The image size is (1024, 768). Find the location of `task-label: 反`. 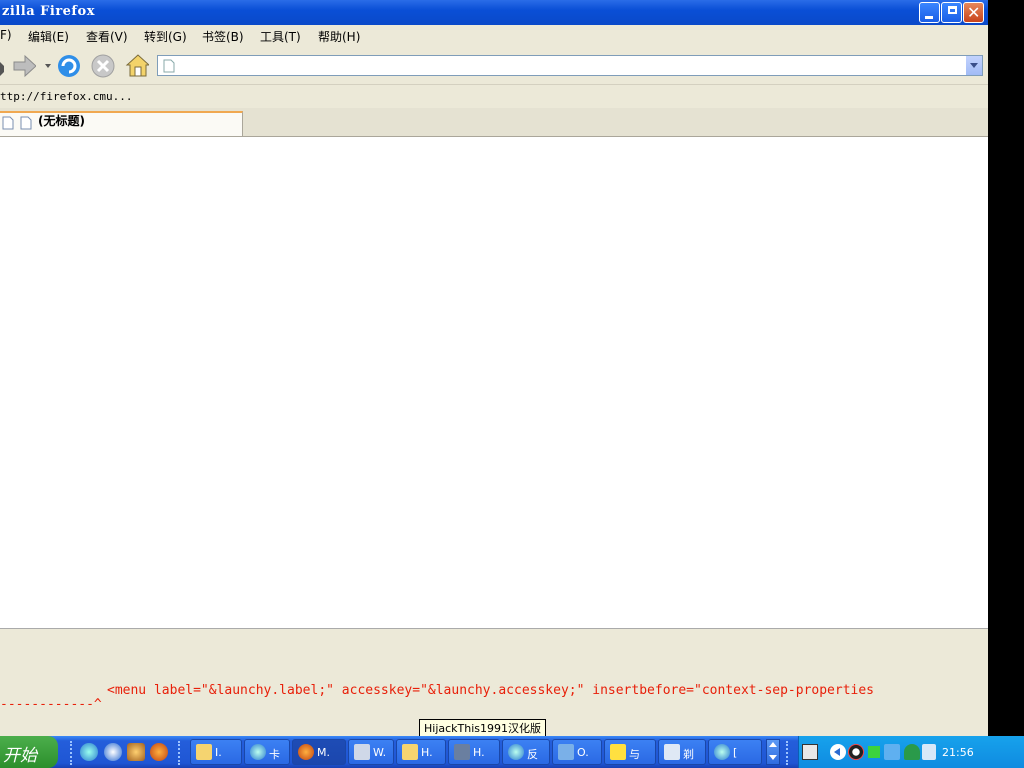

task-label: 反 is located at coordinates (532, 754).